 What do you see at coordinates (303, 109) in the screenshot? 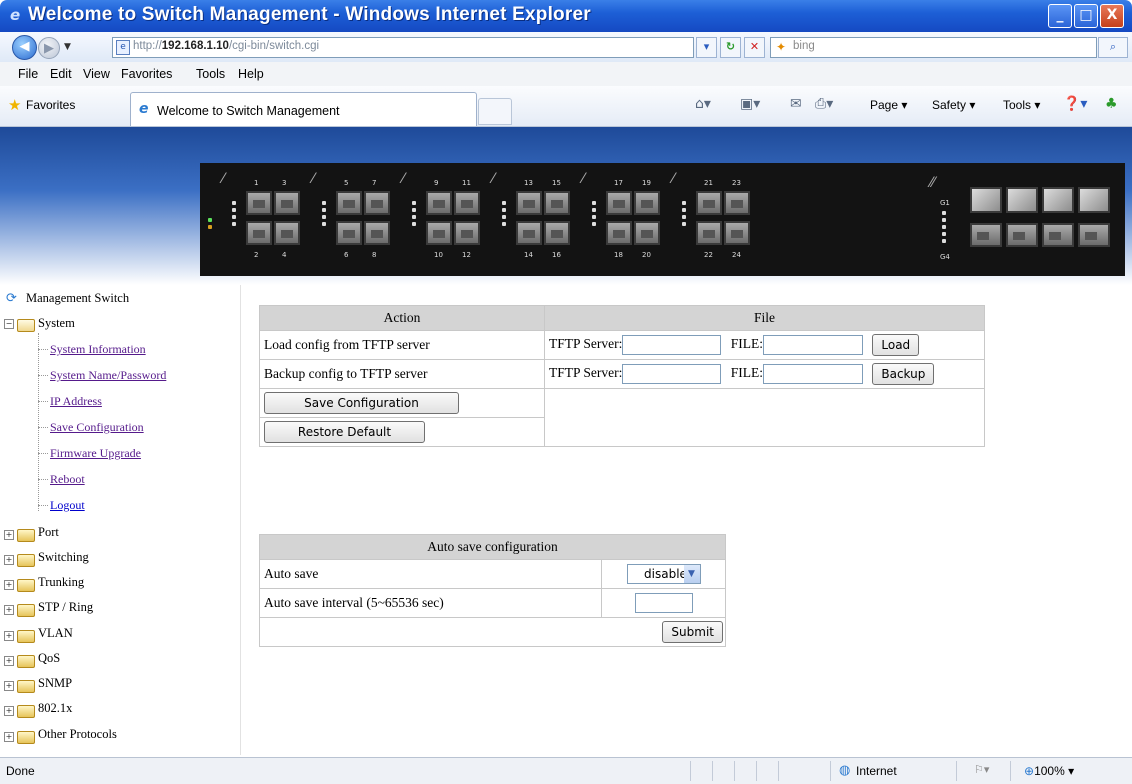
I see `tab-switch-management: e Welcome to Switch Management` at bounding box center [303, 109].